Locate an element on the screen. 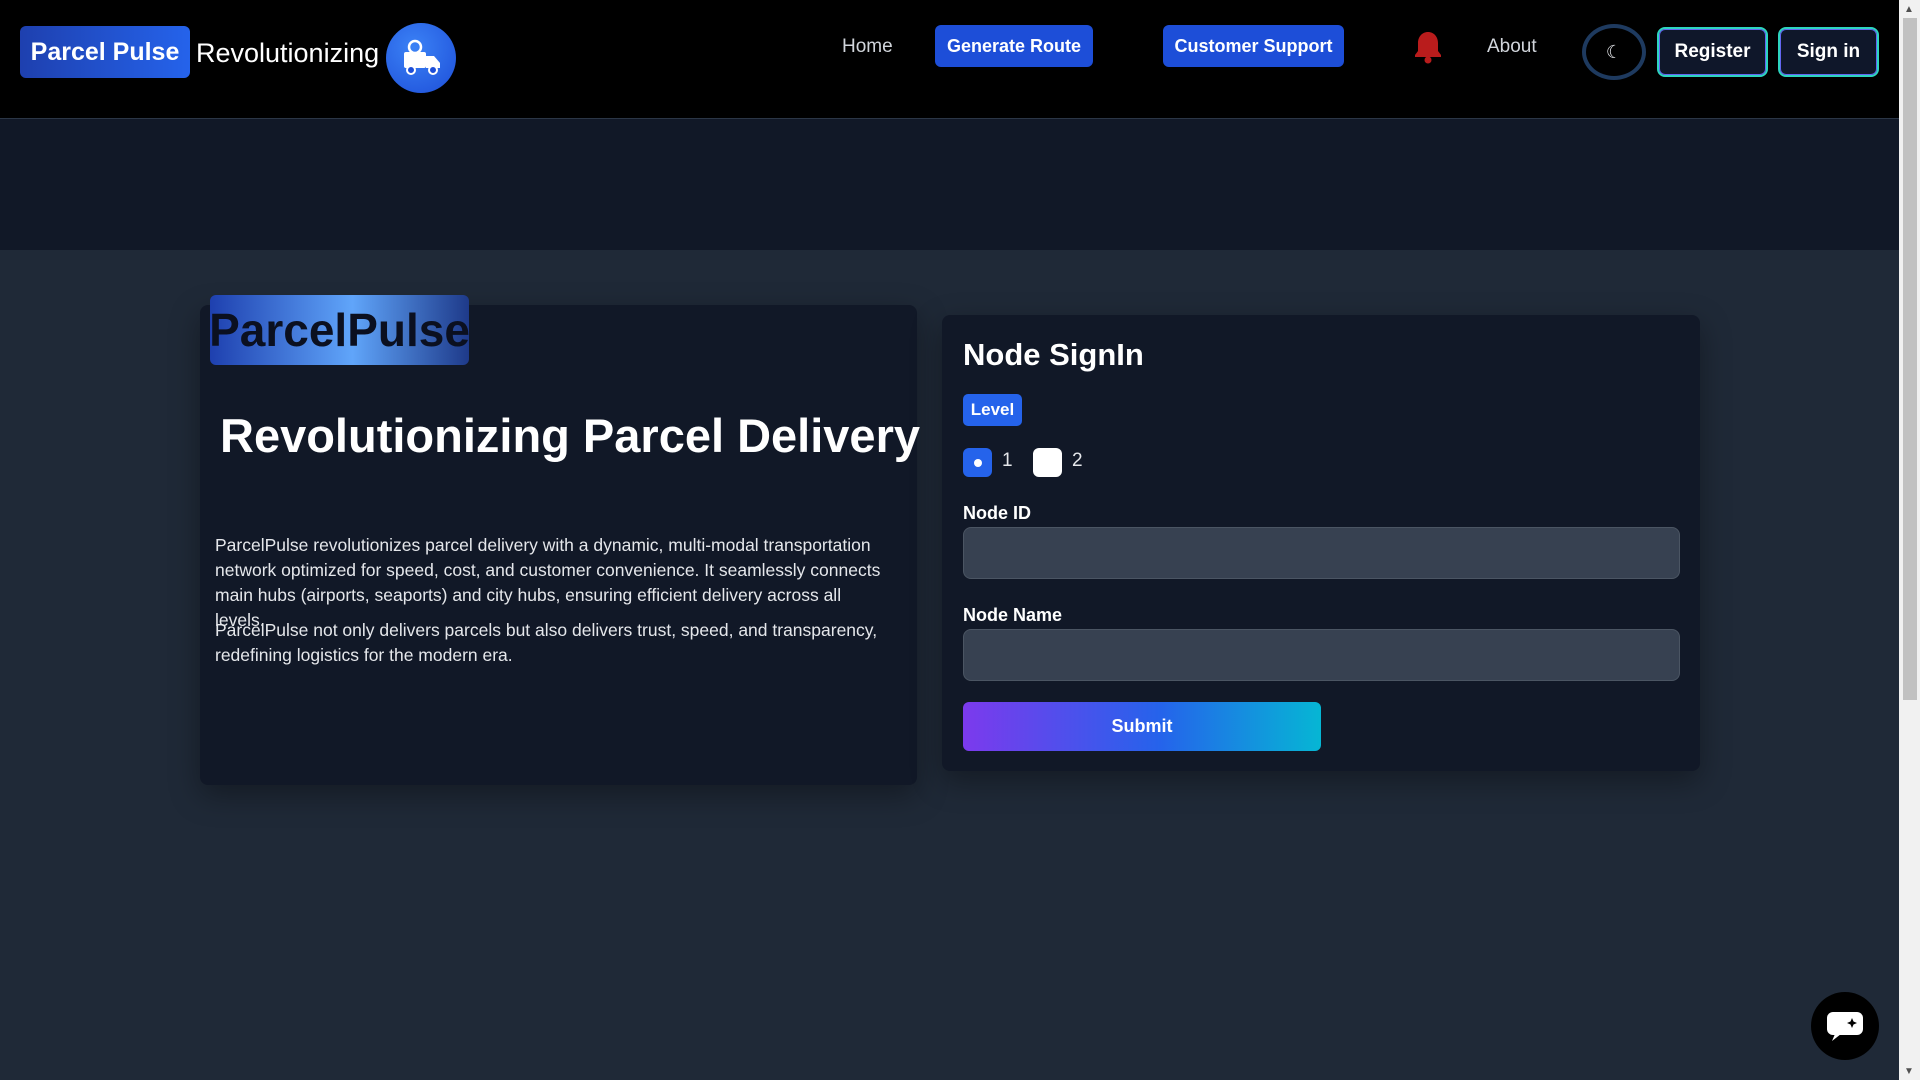 Image resolution: width=1920 pixels, height=1080 pixels. node-name-label: Node Name is located at coordinates (1013, 615).